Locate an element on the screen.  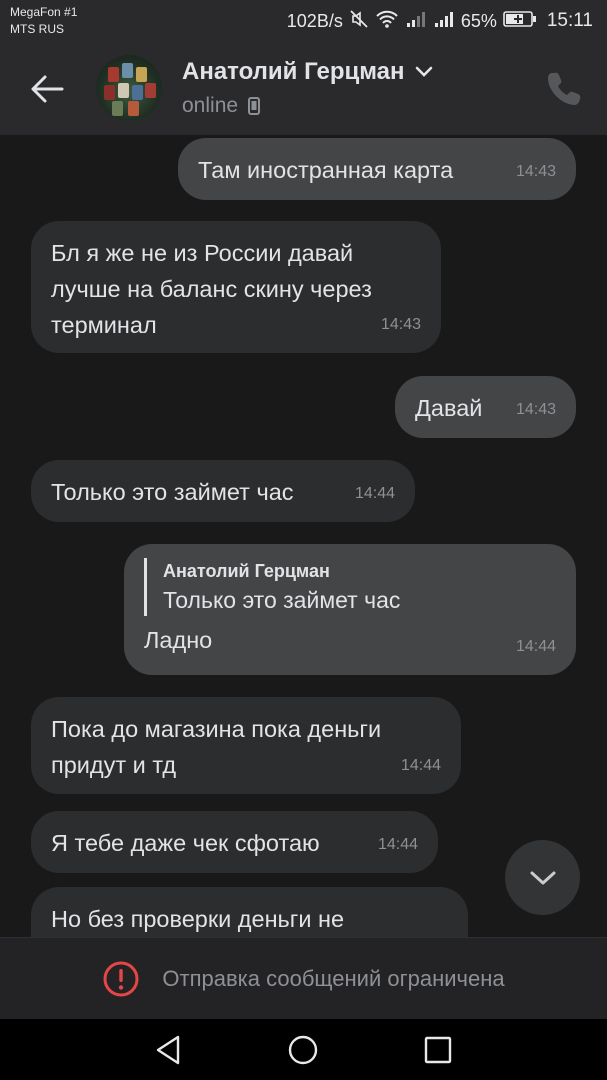
status-indicators: 102B/s 65% 15:11 is located at coordinates (440, 21).